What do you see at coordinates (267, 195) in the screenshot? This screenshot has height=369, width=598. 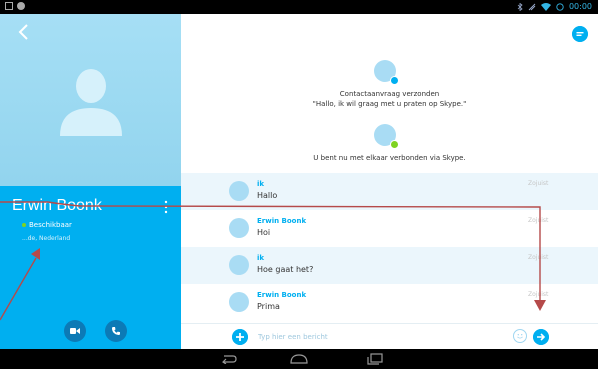 I see `message-text: Hallo` at bounding box center [267, 195].